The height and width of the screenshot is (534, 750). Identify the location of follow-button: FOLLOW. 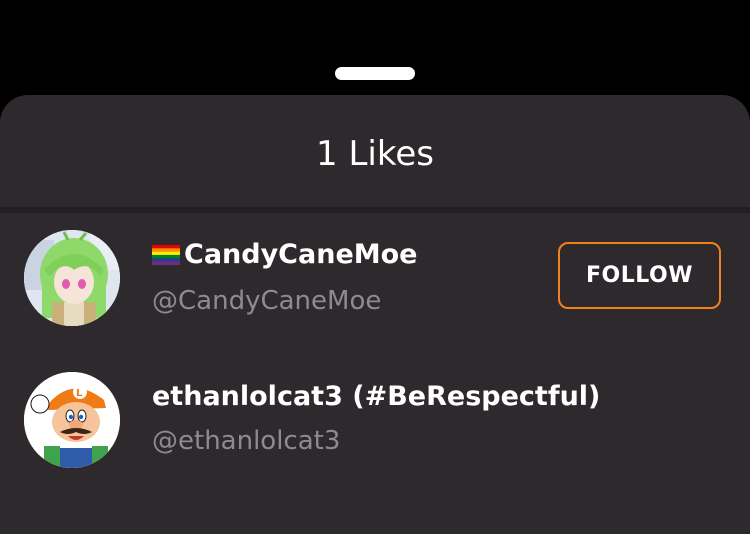
(639, 275).